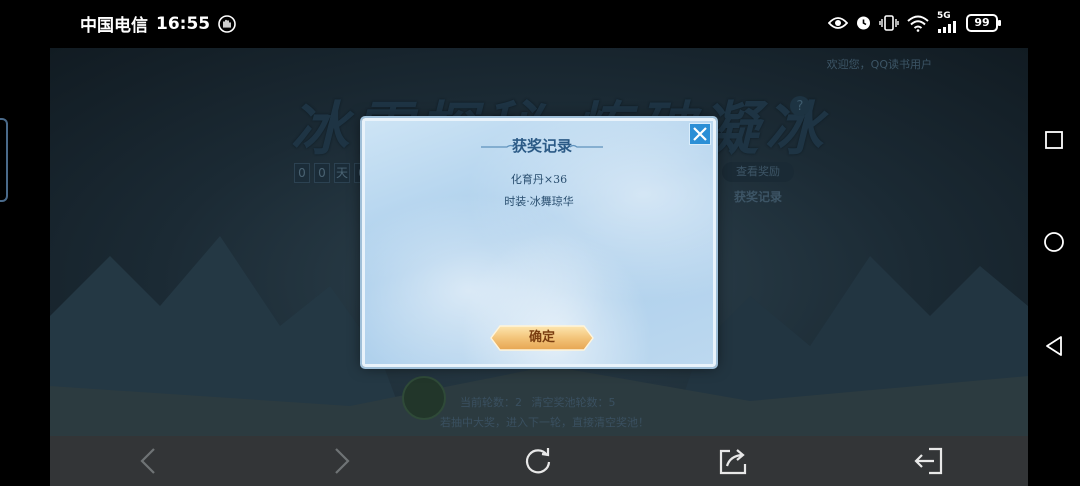  I want to click on system-back-button, so click(1054, 346).